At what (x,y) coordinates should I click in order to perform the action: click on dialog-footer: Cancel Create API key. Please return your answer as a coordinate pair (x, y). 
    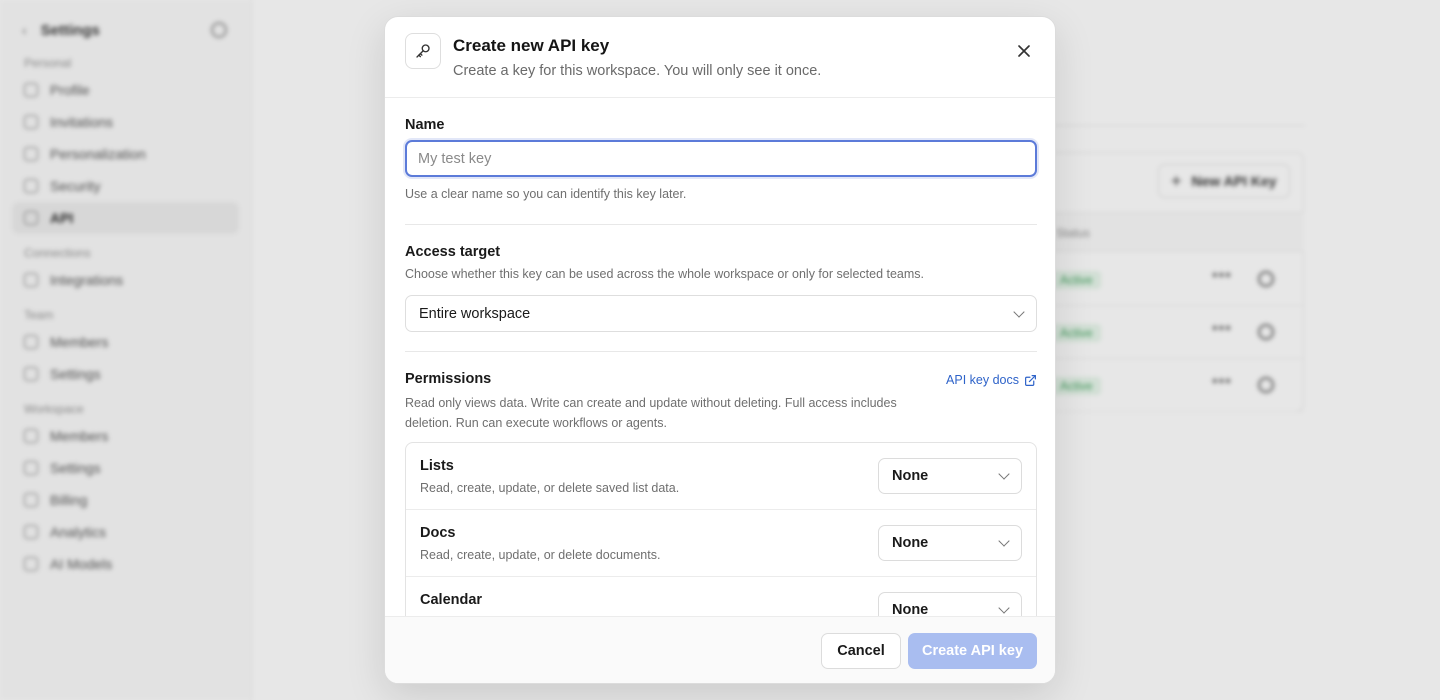
    Looking at the image, I should click on (720, 649).